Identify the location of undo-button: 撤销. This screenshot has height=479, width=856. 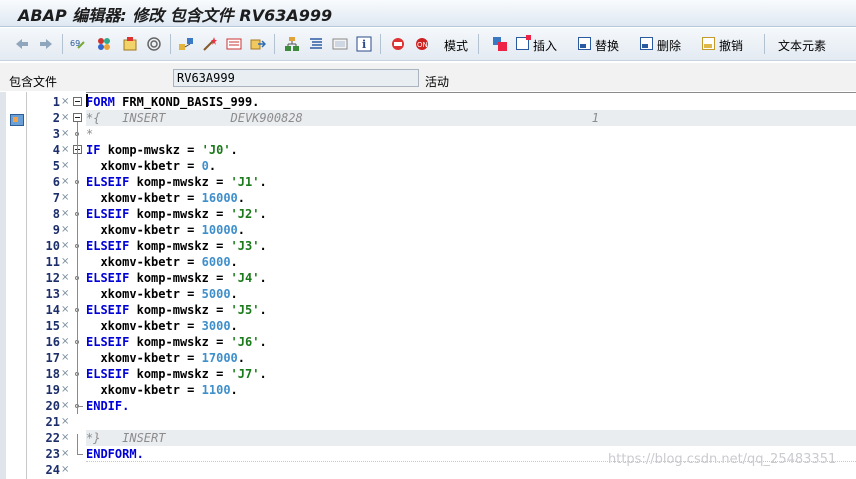
(731, 45).